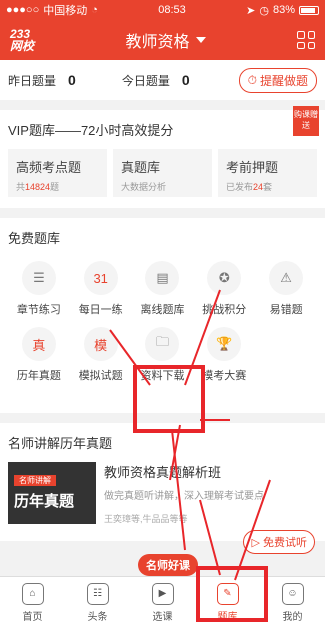  What do you see at coordinates (32, 80) in the screenshot?
I see `yesterday-label: 昨日题量` at bounding box center [32, 80].